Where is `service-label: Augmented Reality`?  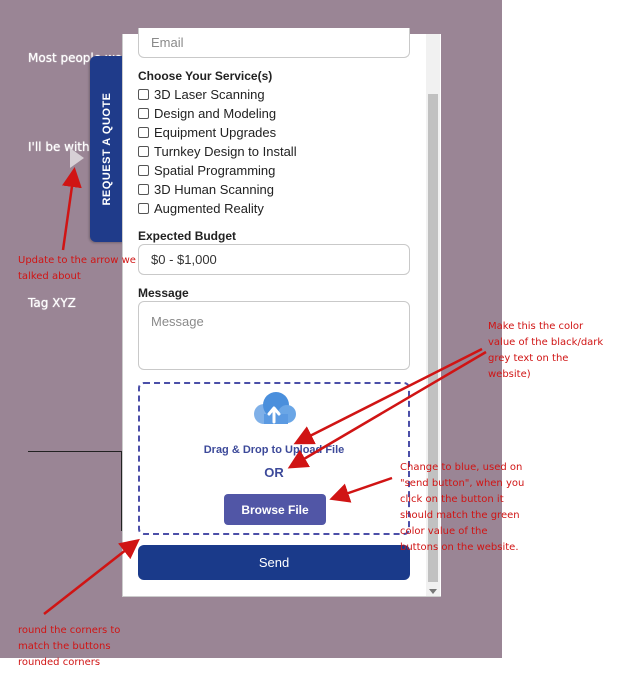 service-label: Augmented Reality is located at coordinates (209, 208).